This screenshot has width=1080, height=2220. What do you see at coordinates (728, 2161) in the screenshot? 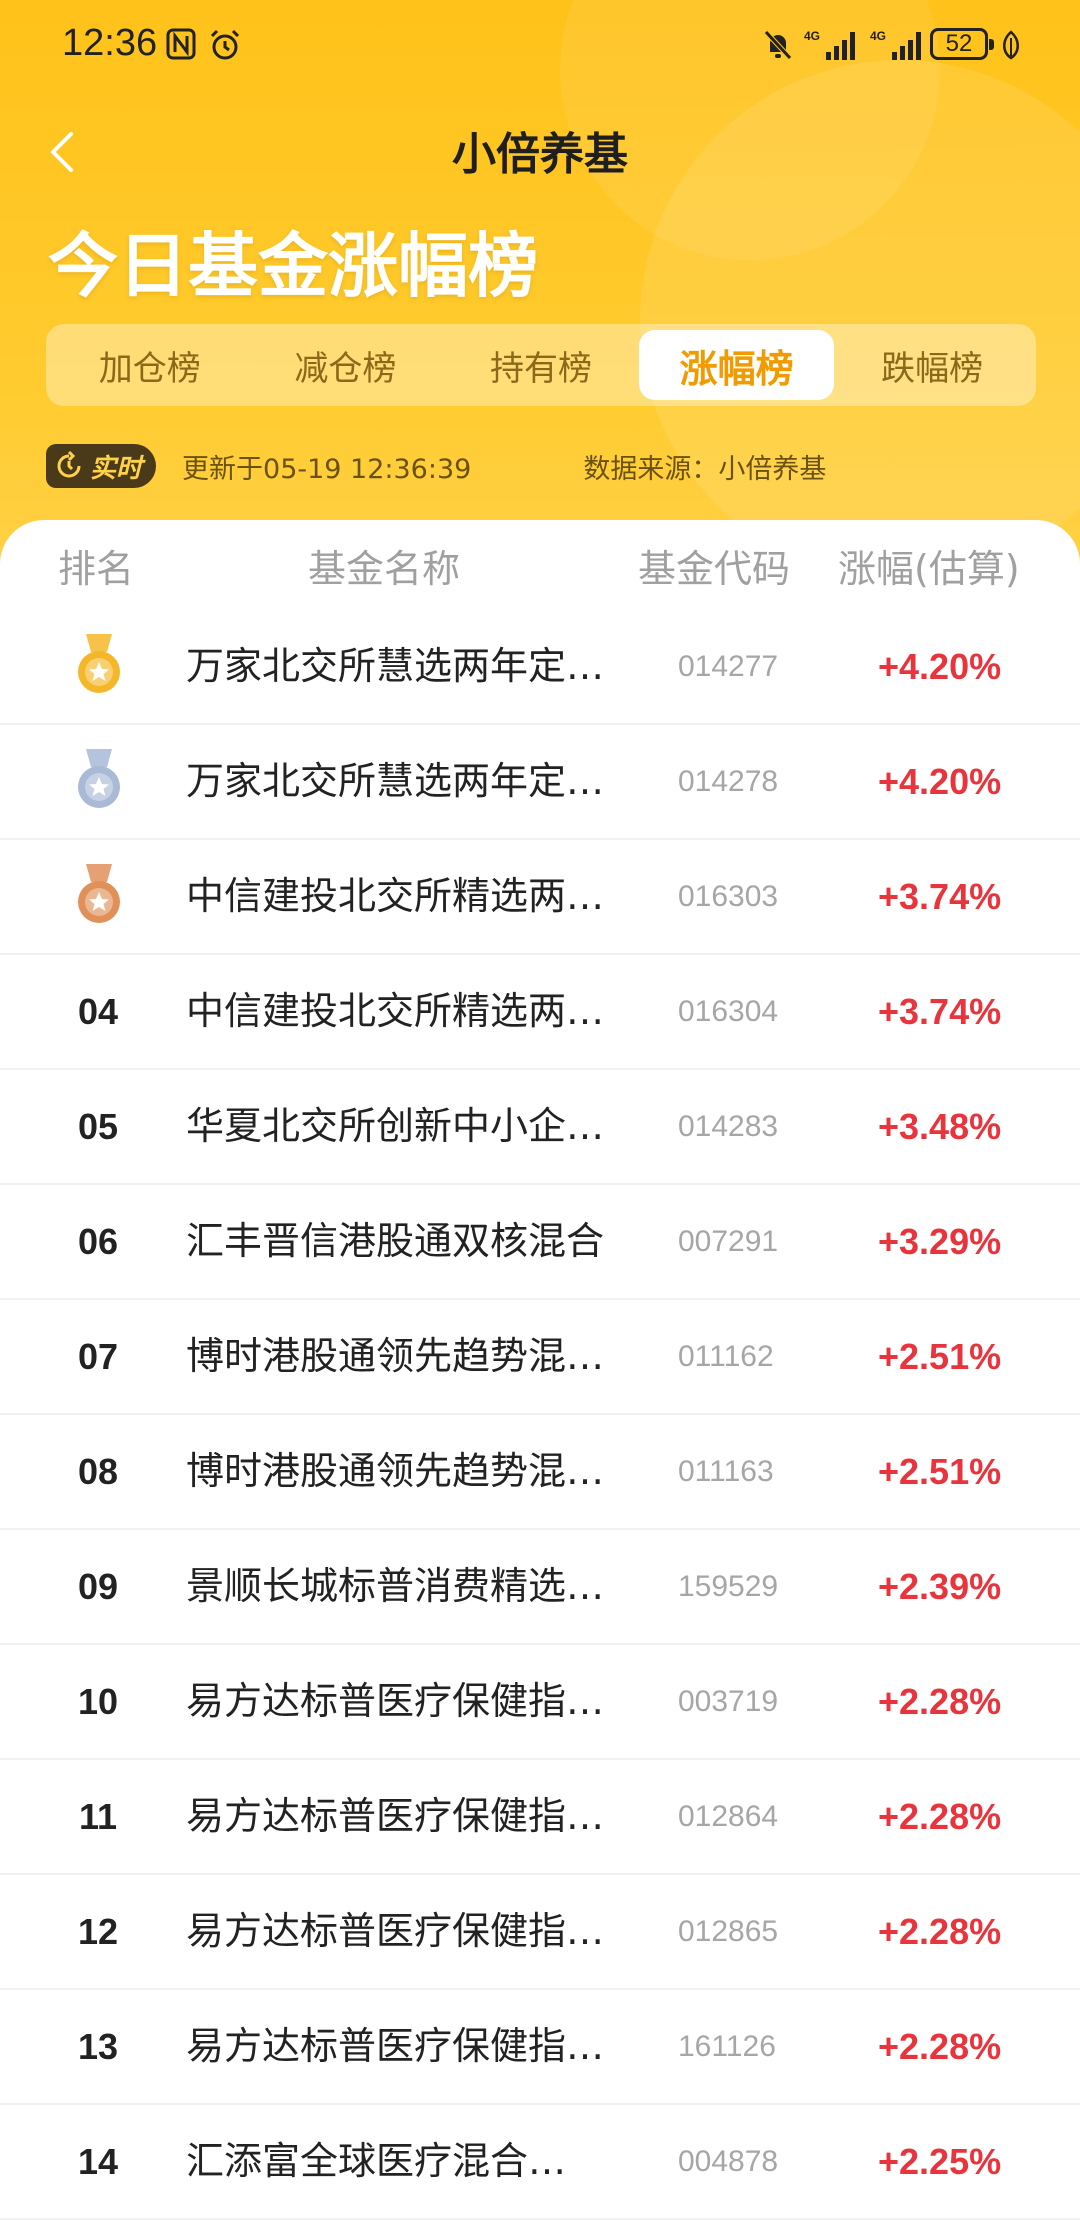
I see `fund-code: 004878` at bounding box center [728, 2161].